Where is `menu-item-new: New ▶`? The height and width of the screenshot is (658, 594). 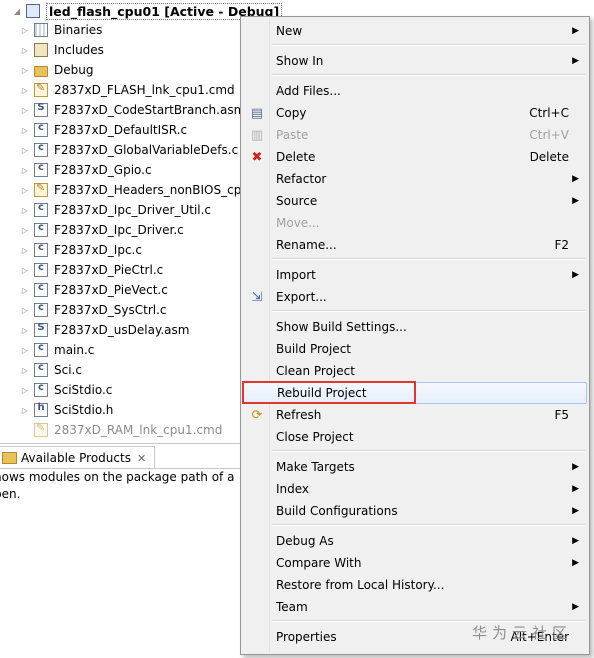
menu-item-new: New ▶ is located at coordinates (415, 31).